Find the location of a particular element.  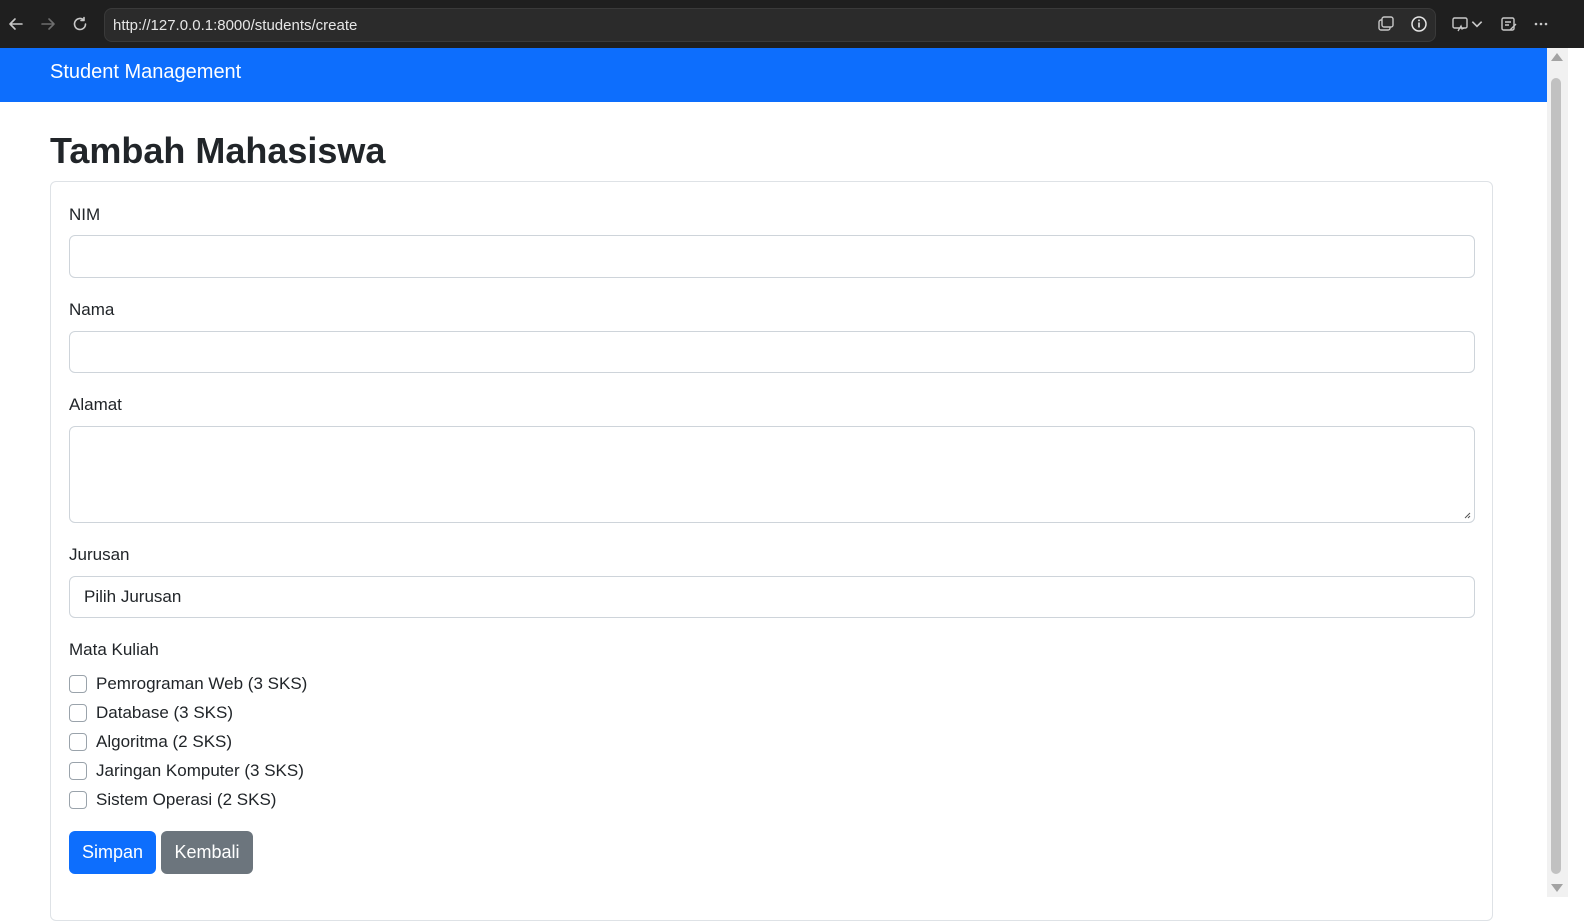

mata-kuliah-label: Mata Kuliah is located at coordinates (114, 649).